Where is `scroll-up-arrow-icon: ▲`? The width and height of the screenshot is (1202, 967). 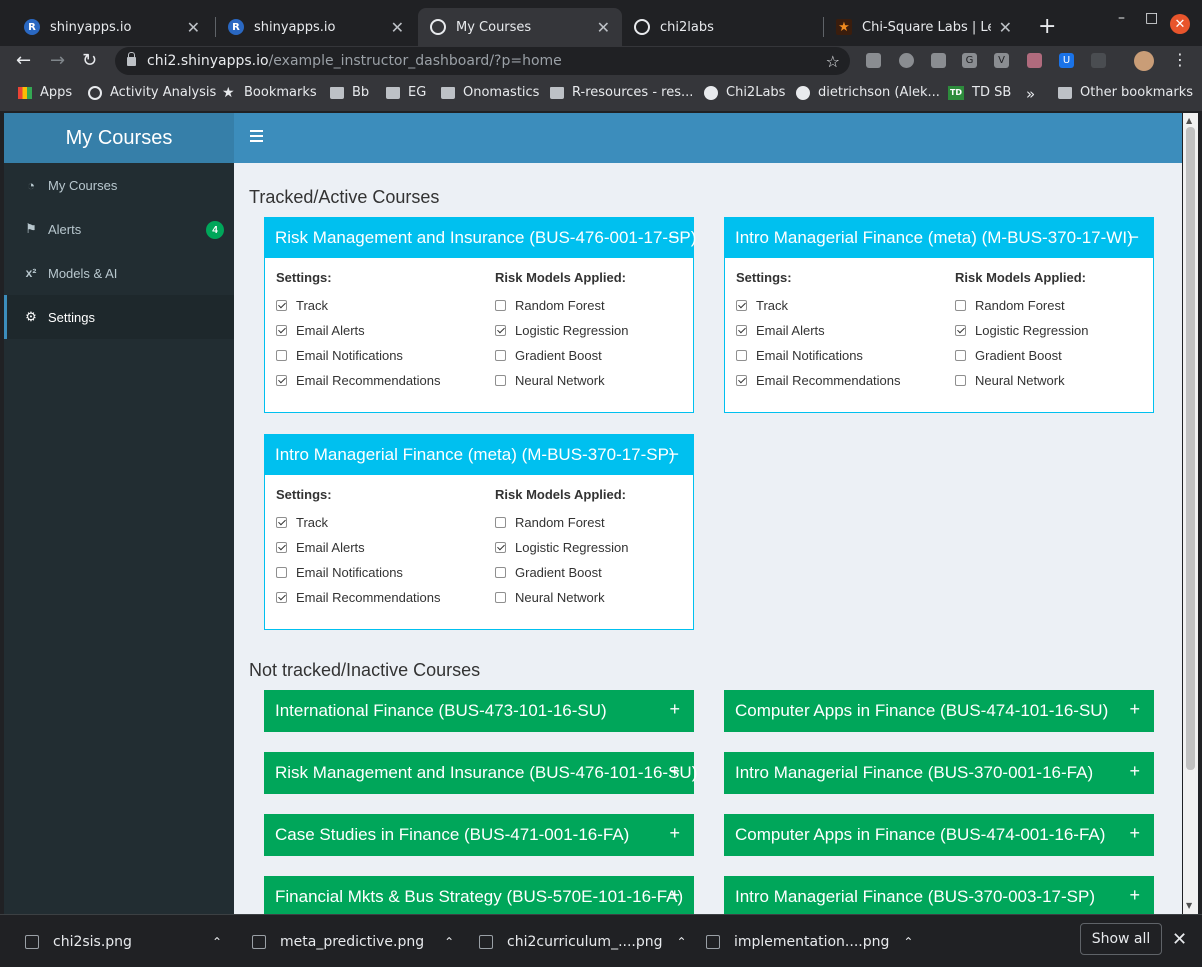
scroll-up-arrow-icon: ▲ is located at coordinates (1189, 120).